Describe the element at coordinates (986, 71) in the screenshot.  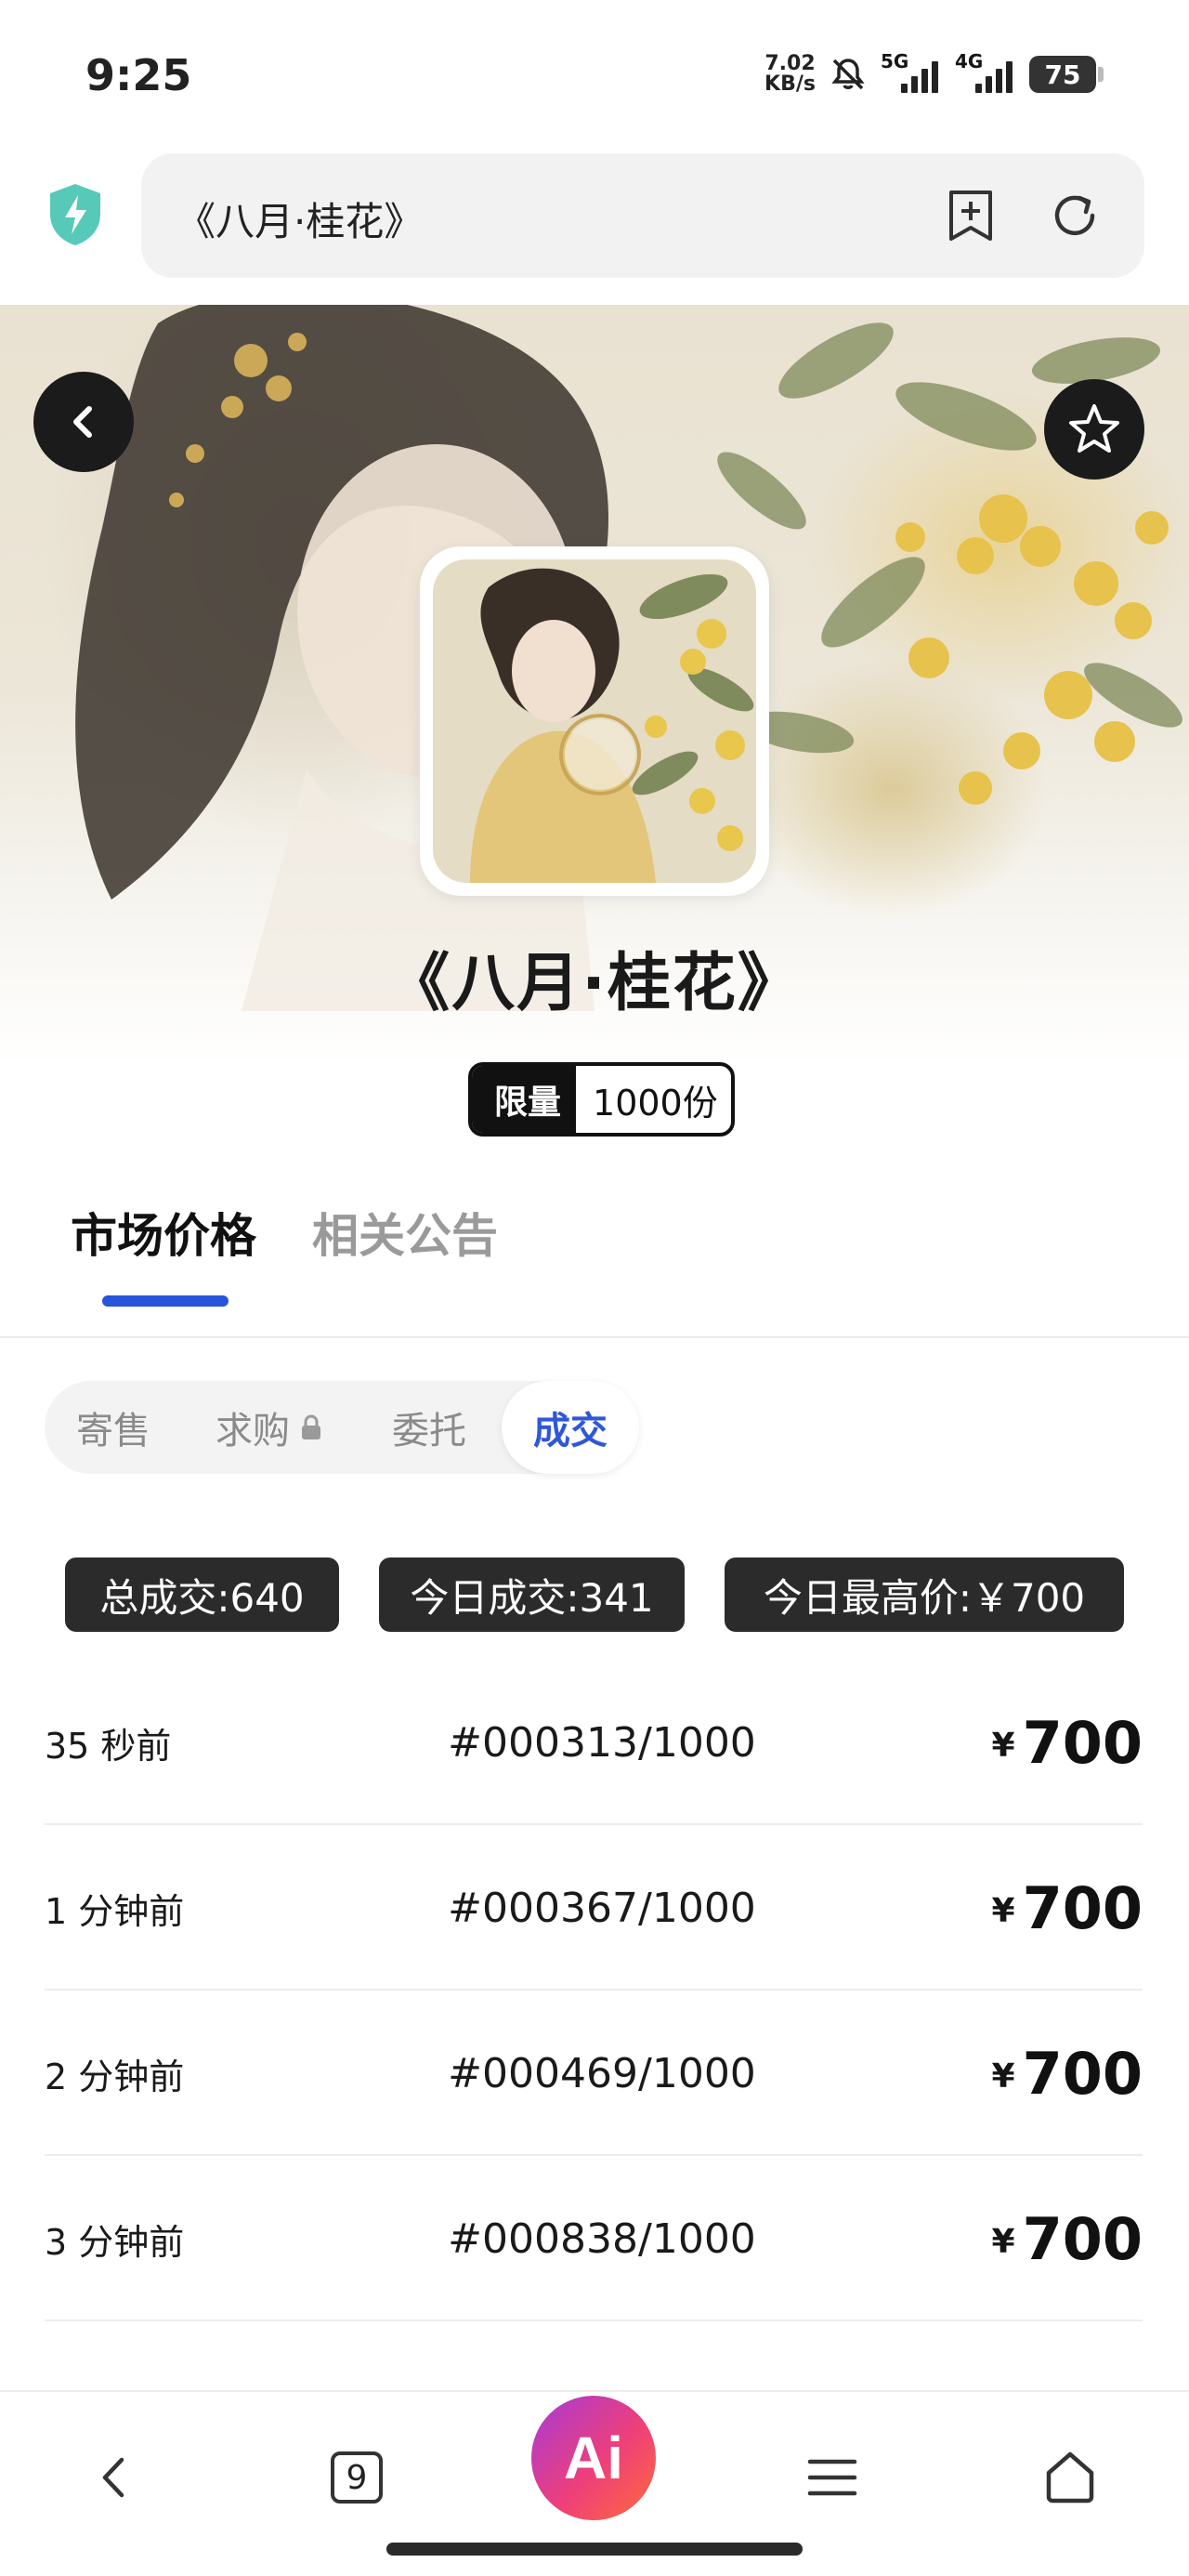
I see `signal-4g-icon: 4G` at that location.